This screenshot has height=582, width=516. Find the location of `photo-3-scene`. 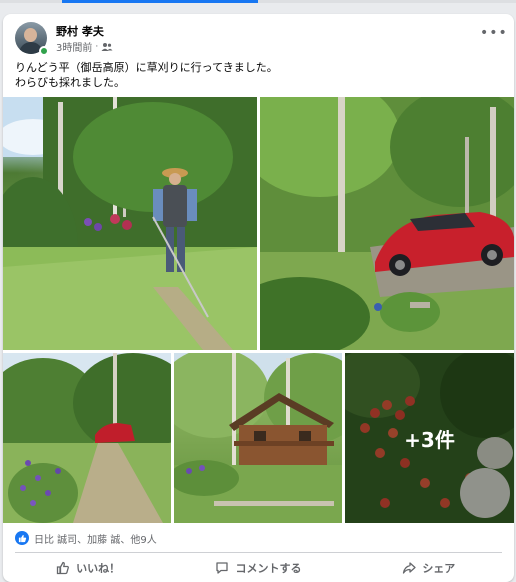

photo-3-scene is located at coordinates (87, 438).